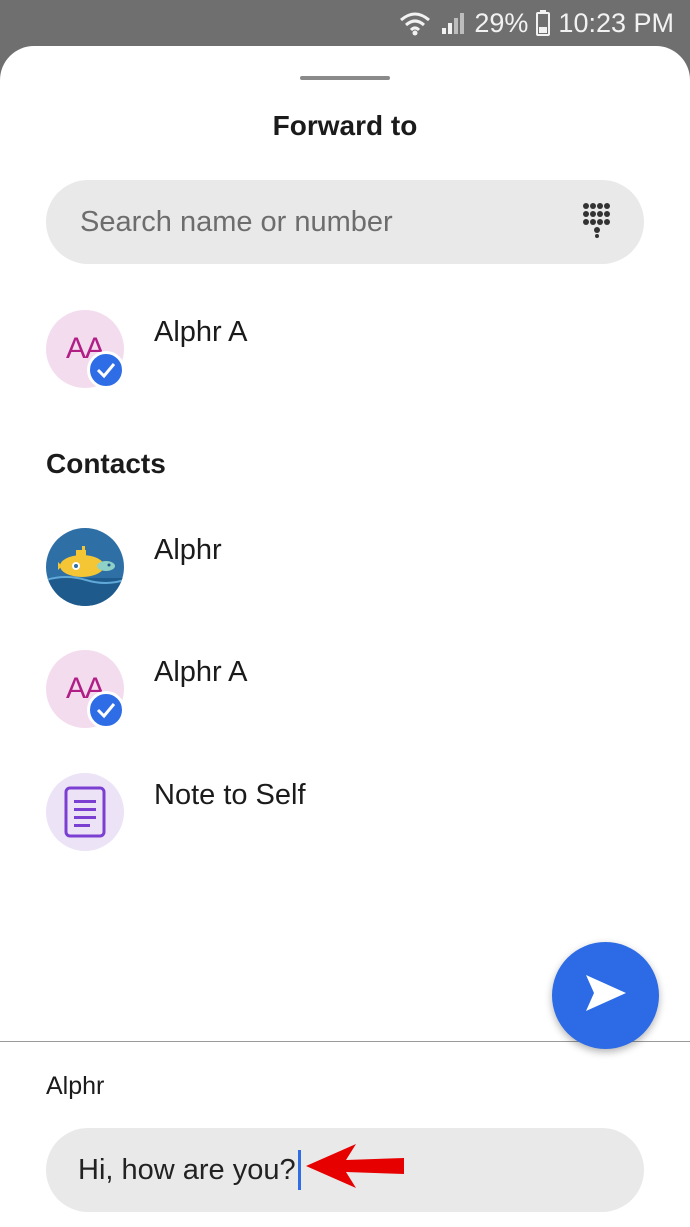  Describe the element at coordinates (415, 23) in the screenshot. I see `wifi-icon` at that location.